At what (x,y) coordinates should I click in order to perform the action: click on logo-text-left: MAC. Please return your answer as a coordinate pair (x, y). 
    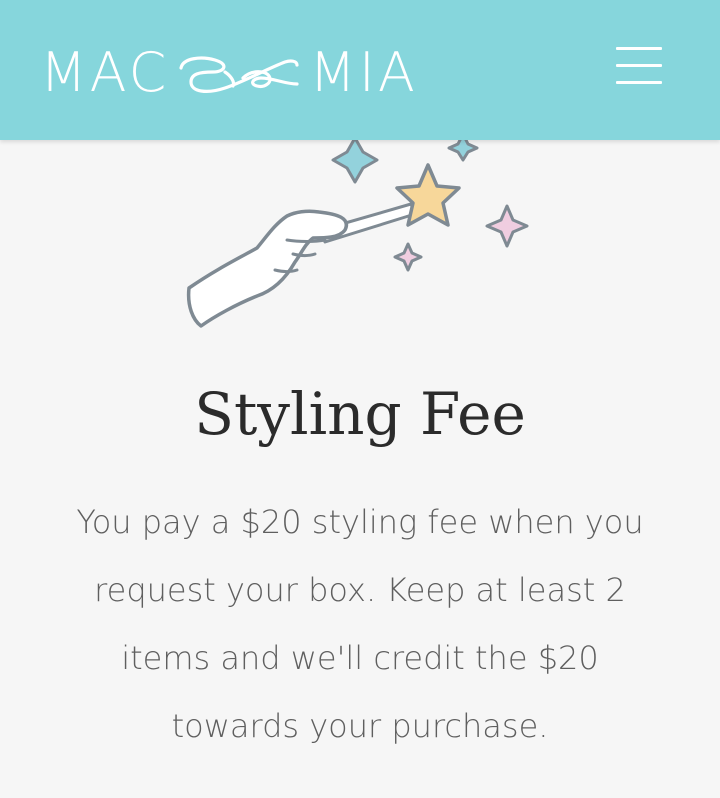
    Looking at the image, I should click on (105, 72).